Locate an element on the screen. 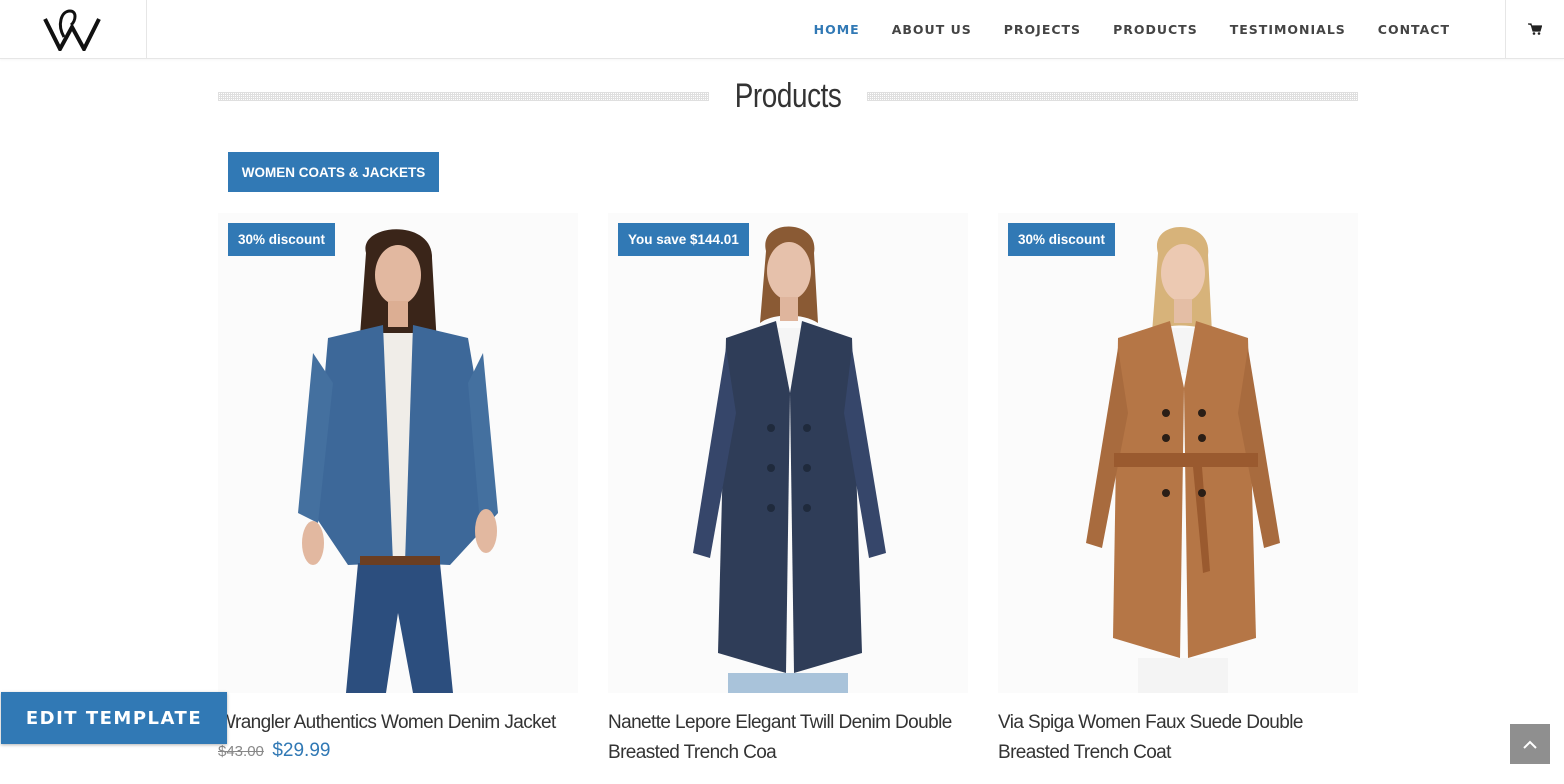 This screenshot has height=784, width=1564. product-image: You save $144.01 is located at coordinates (788, 453).